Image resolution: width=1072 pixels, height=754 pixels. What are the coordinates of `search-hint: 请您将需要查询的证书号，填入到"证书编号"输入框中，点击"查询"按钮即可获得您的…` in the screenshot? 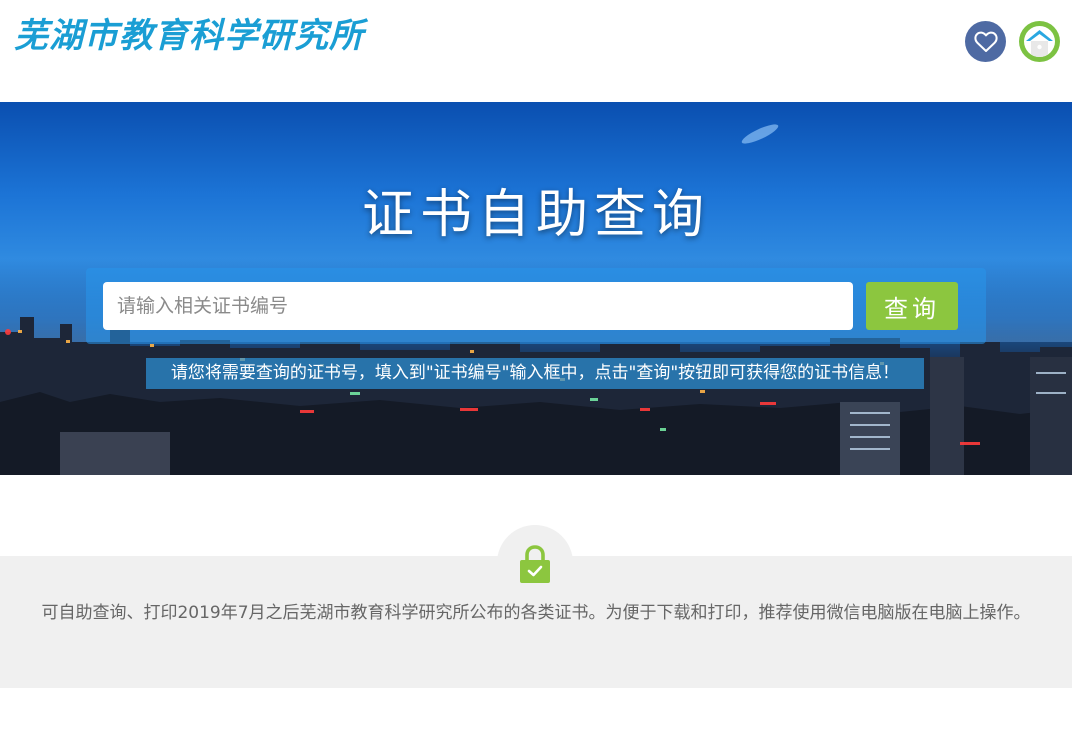 It's located at (535, 373).